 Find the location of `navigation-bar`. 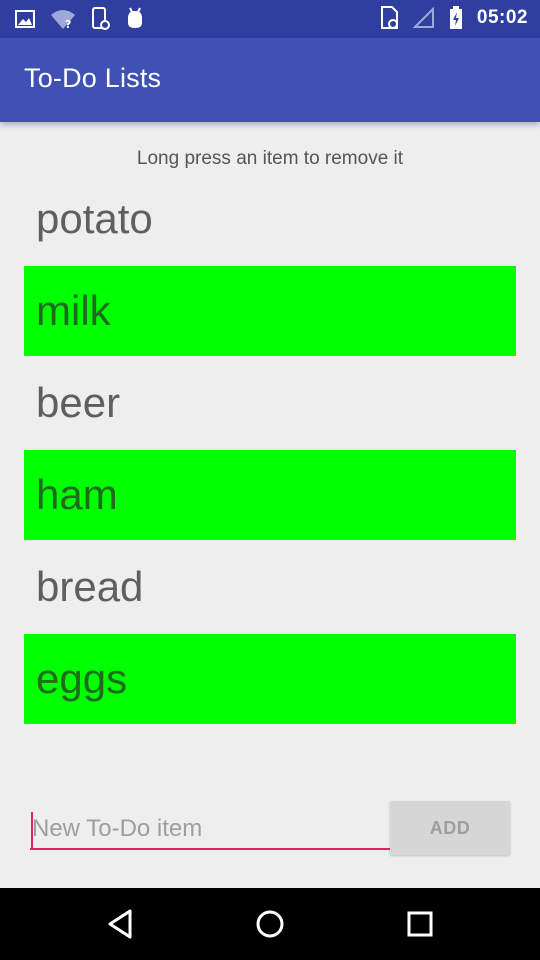

navigation-bar is located at coordinates (270, 924).